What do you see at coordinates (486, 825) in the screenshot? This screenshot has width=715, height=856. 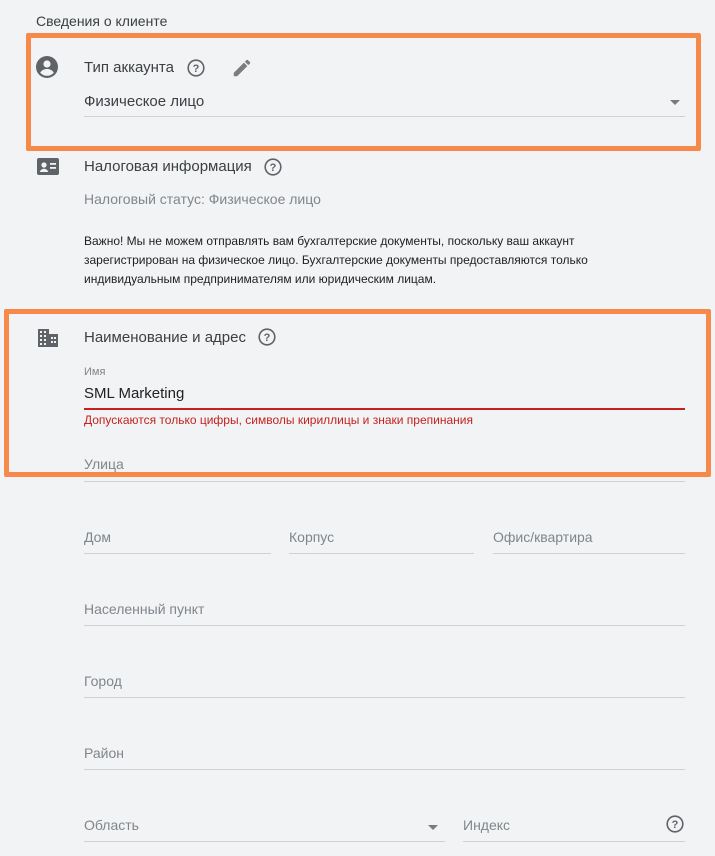 I see `index-input: Индекс` at bounding box center [486, 825].